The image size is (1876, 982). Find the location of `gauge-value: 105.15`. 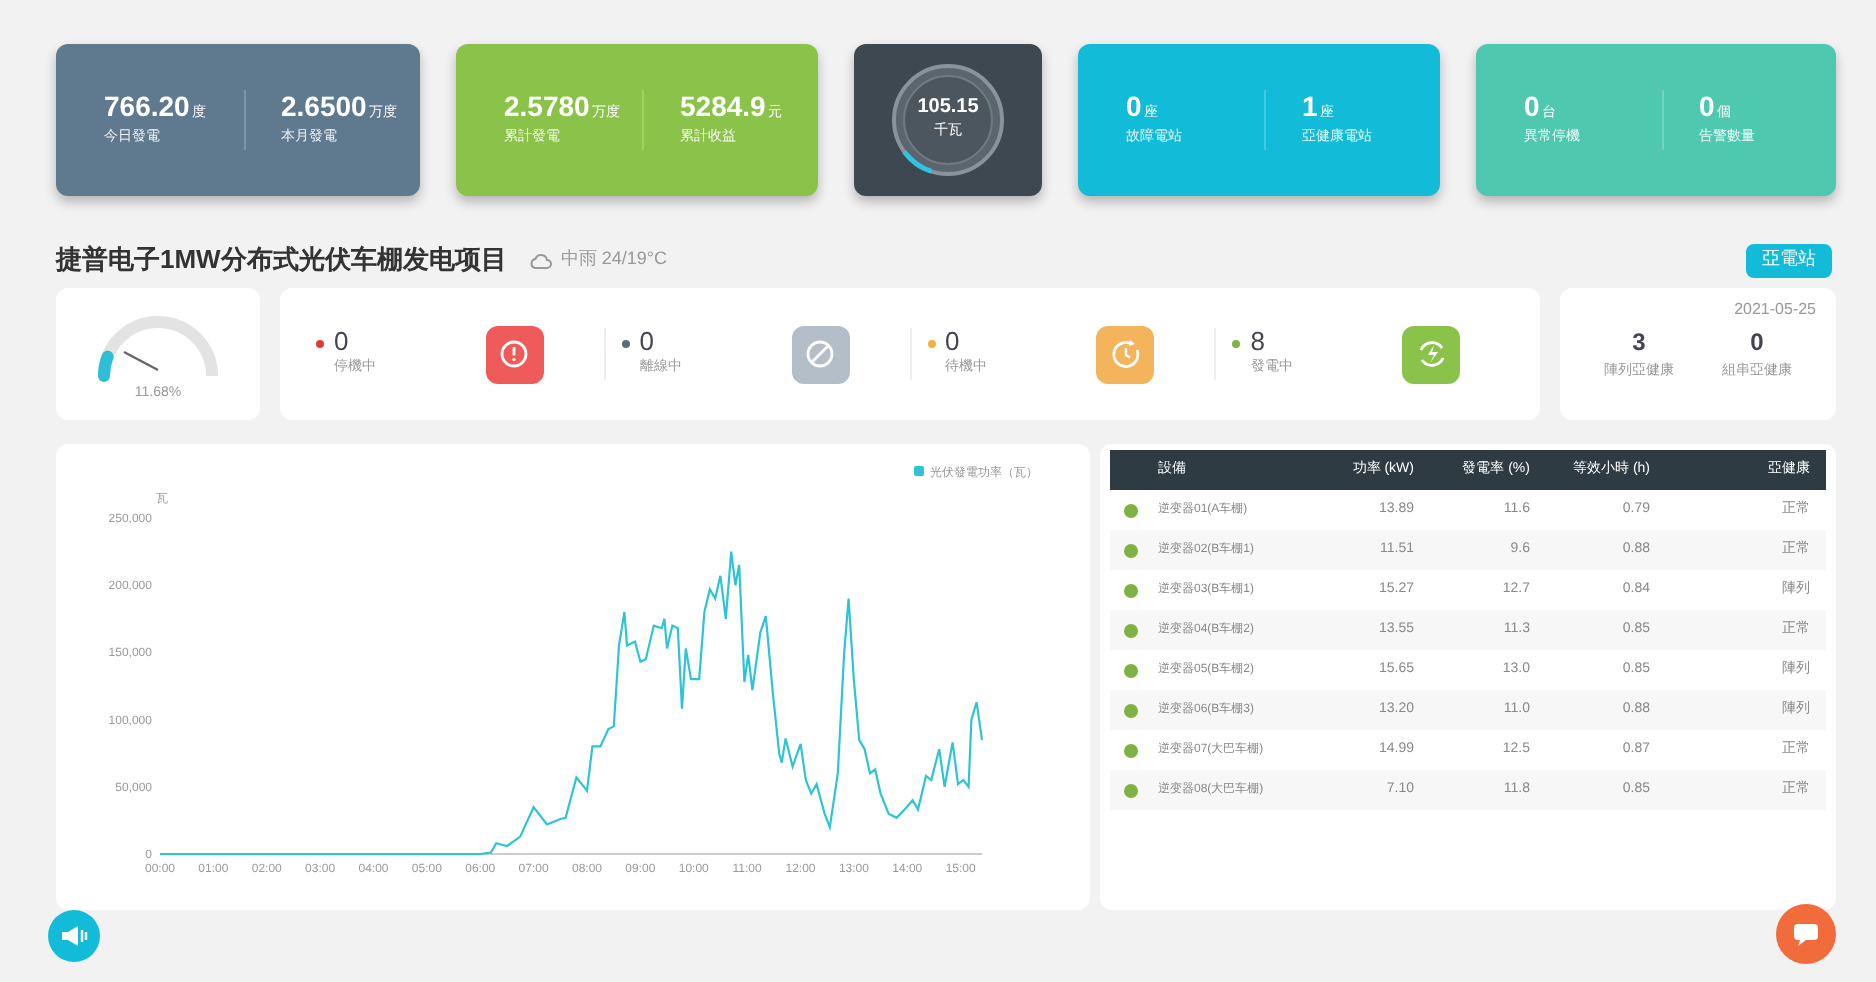

gauge-value: 105.15 is located at coordinates (948, 107).